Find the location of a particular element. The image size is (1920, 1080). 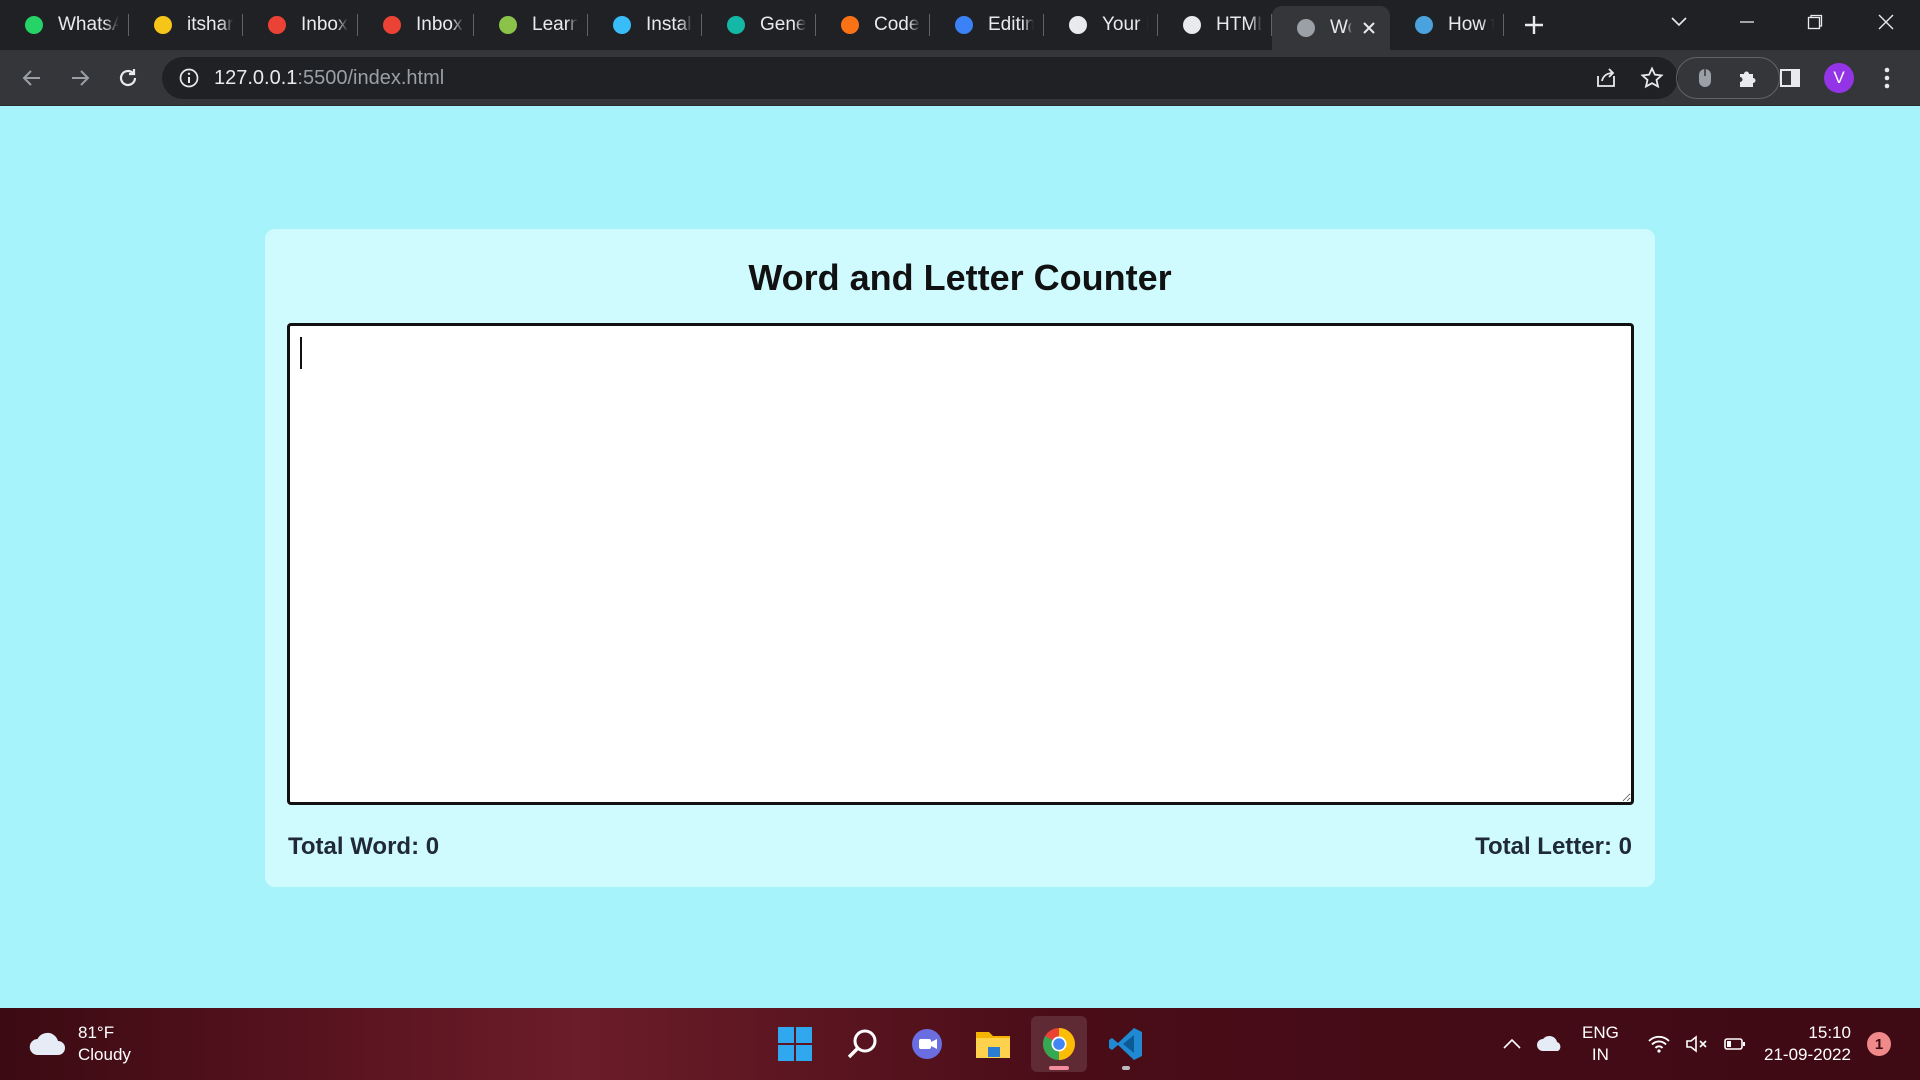

diamond-icon is located at coordinates (736, 25).